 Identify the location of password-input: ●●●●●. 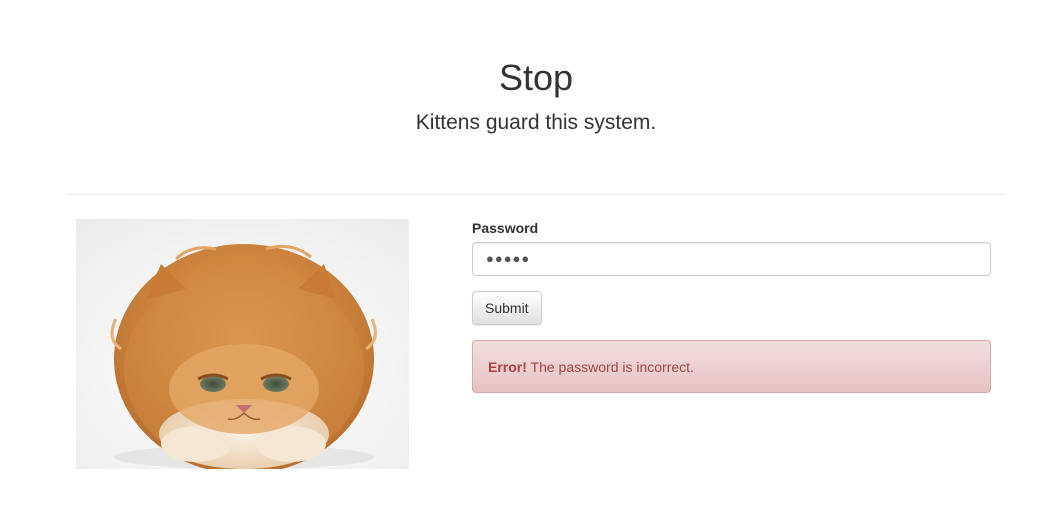
(731, 259).